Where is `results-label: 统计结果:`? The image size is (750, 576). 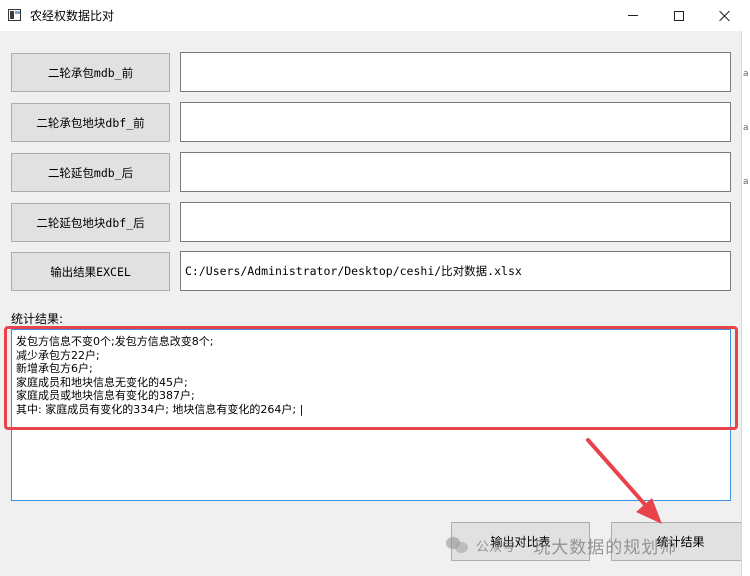 results-label: 统计结果: is located at coordinates (37, 319).